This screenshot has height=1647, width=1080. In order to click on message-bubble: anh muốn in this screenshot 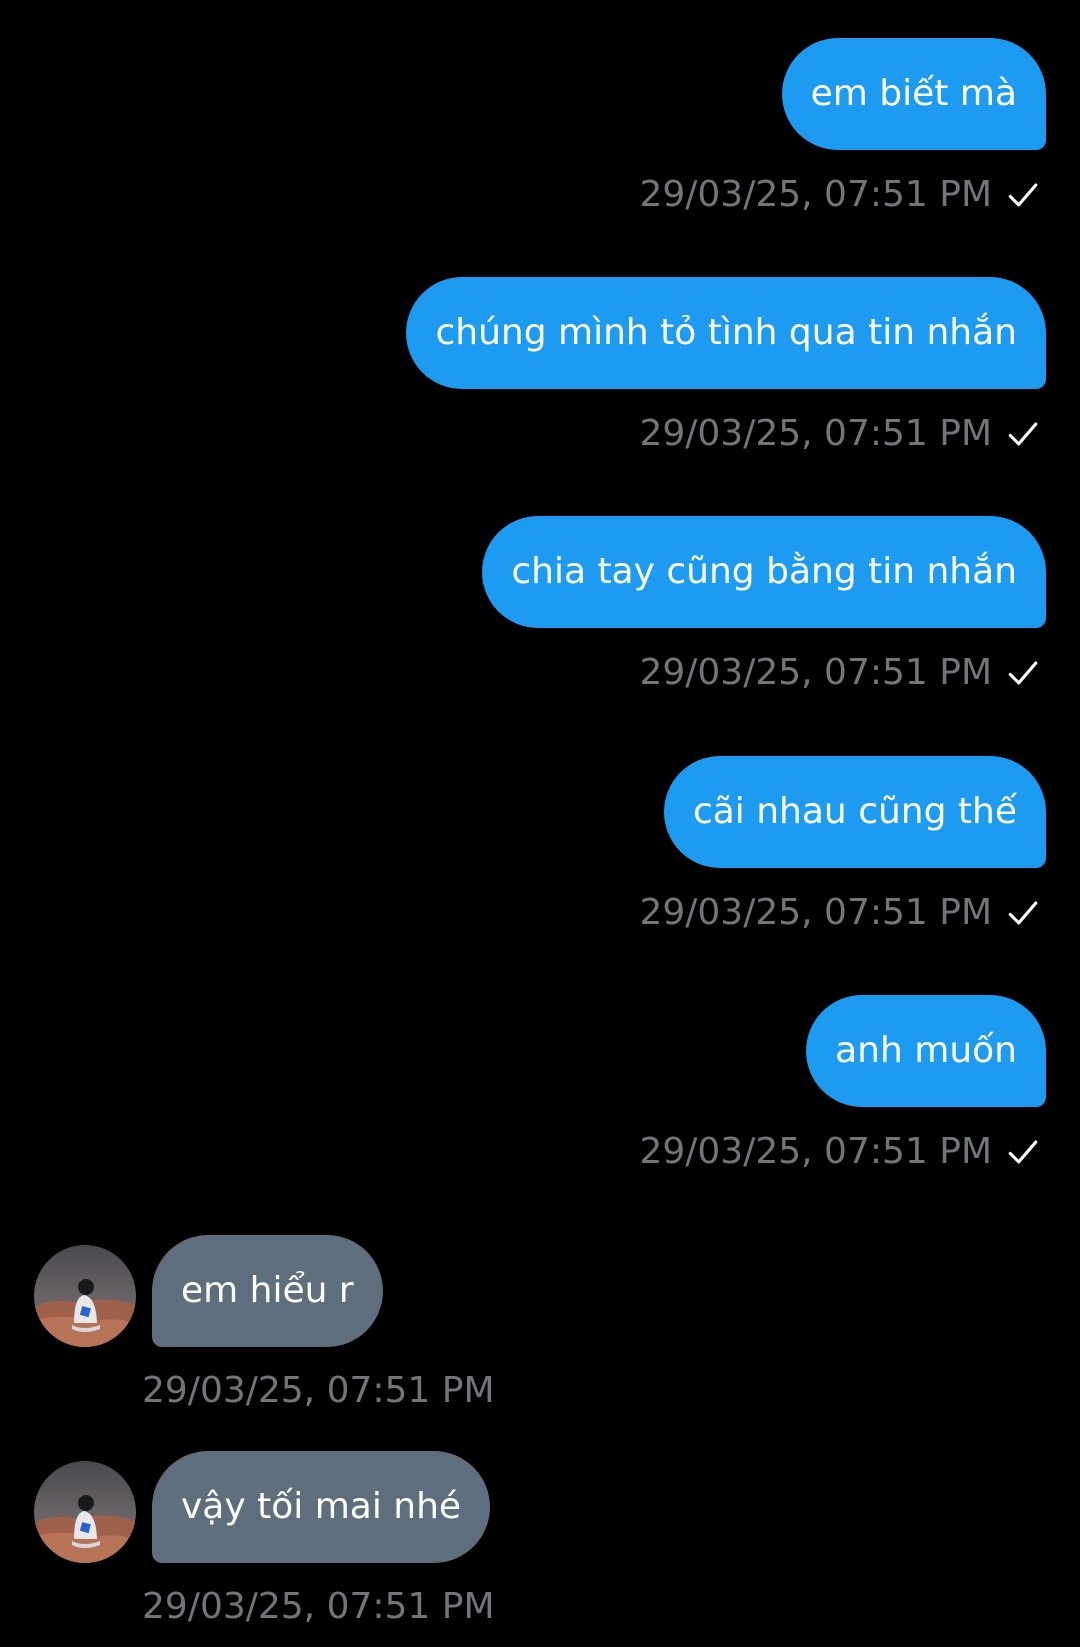, I will do `click(926, 1051)`.